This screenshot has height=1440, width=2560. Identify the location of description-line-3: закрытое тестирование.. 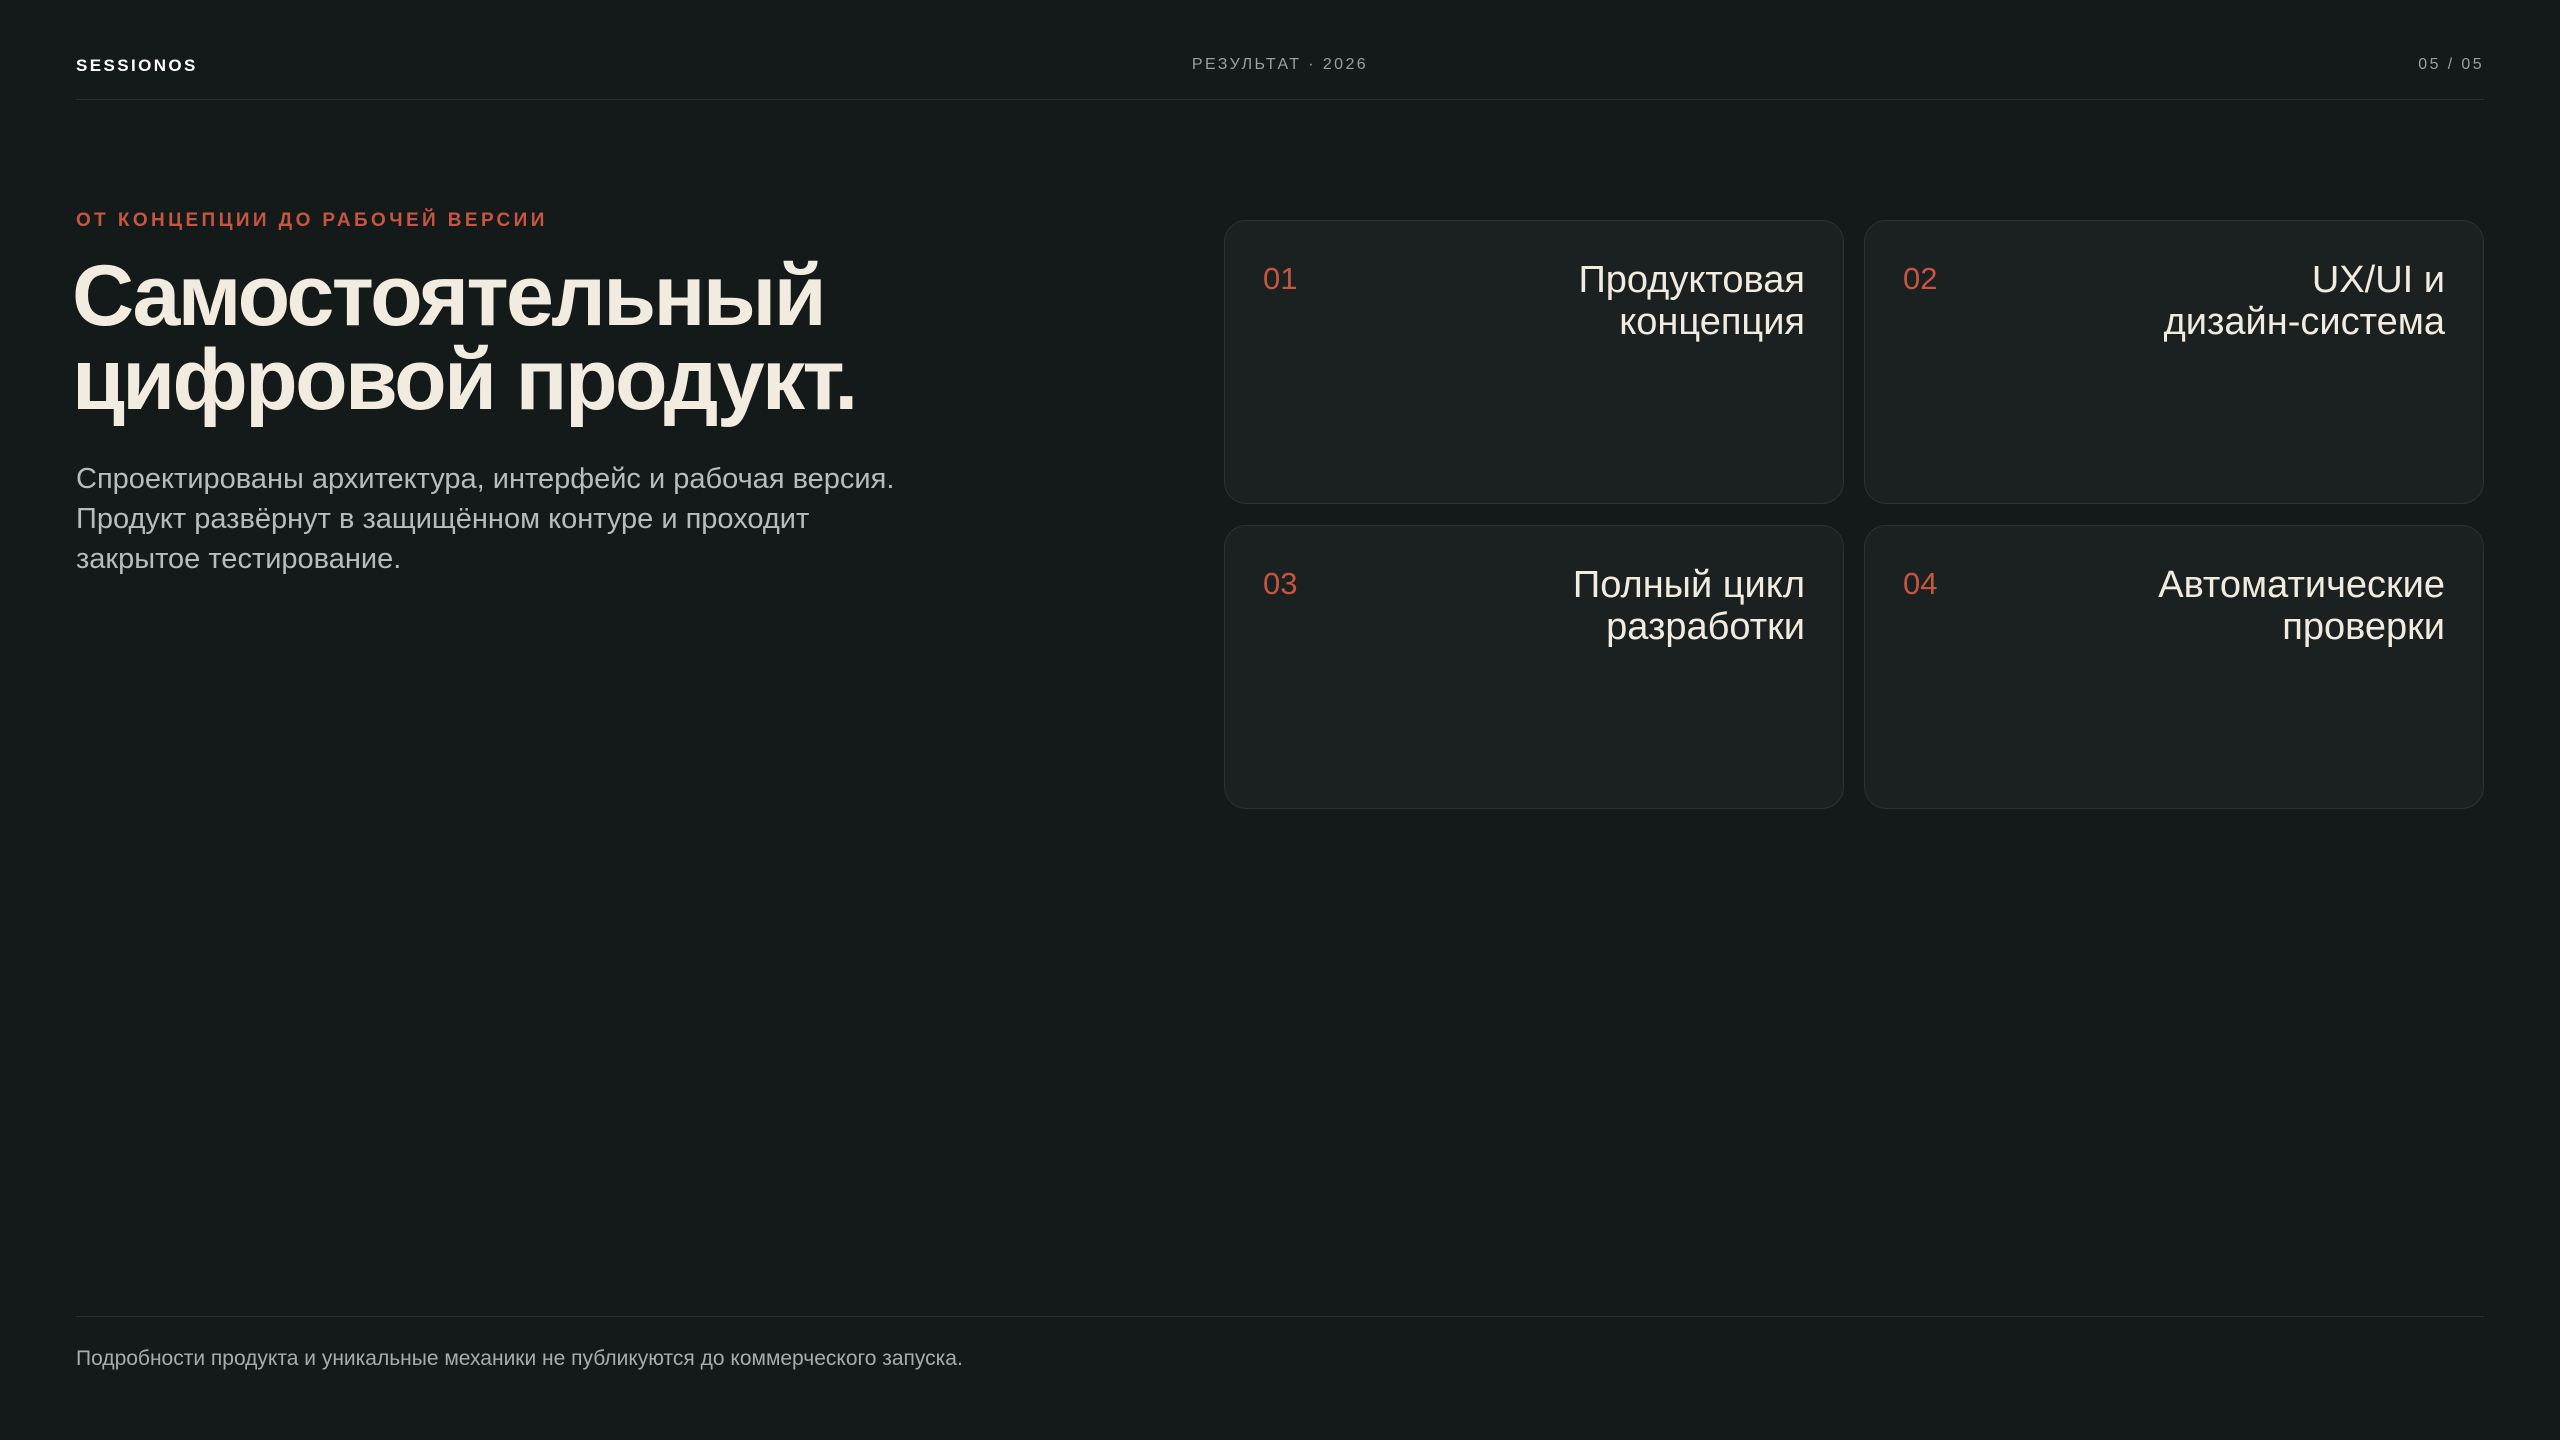
(239, 559).